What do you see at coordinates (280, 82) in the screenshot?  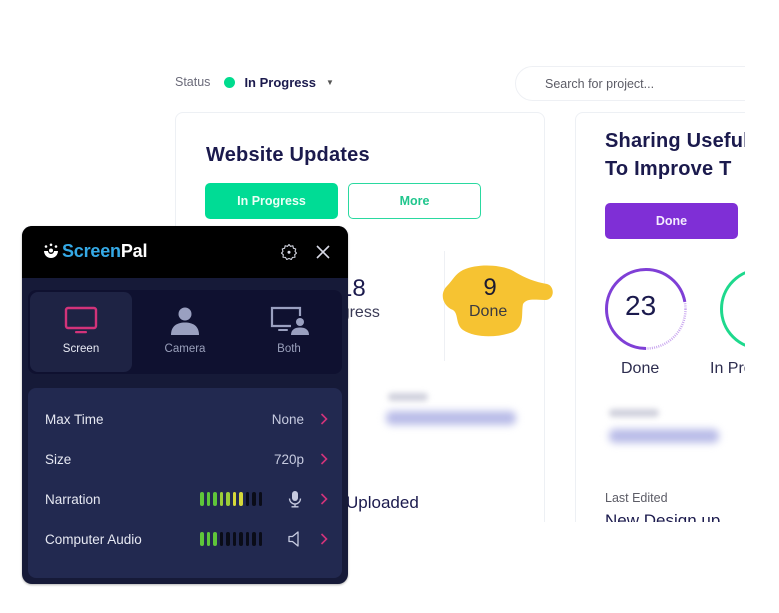 I see `status-dropdown-value: In Progress` at bounding box center [280, 82].